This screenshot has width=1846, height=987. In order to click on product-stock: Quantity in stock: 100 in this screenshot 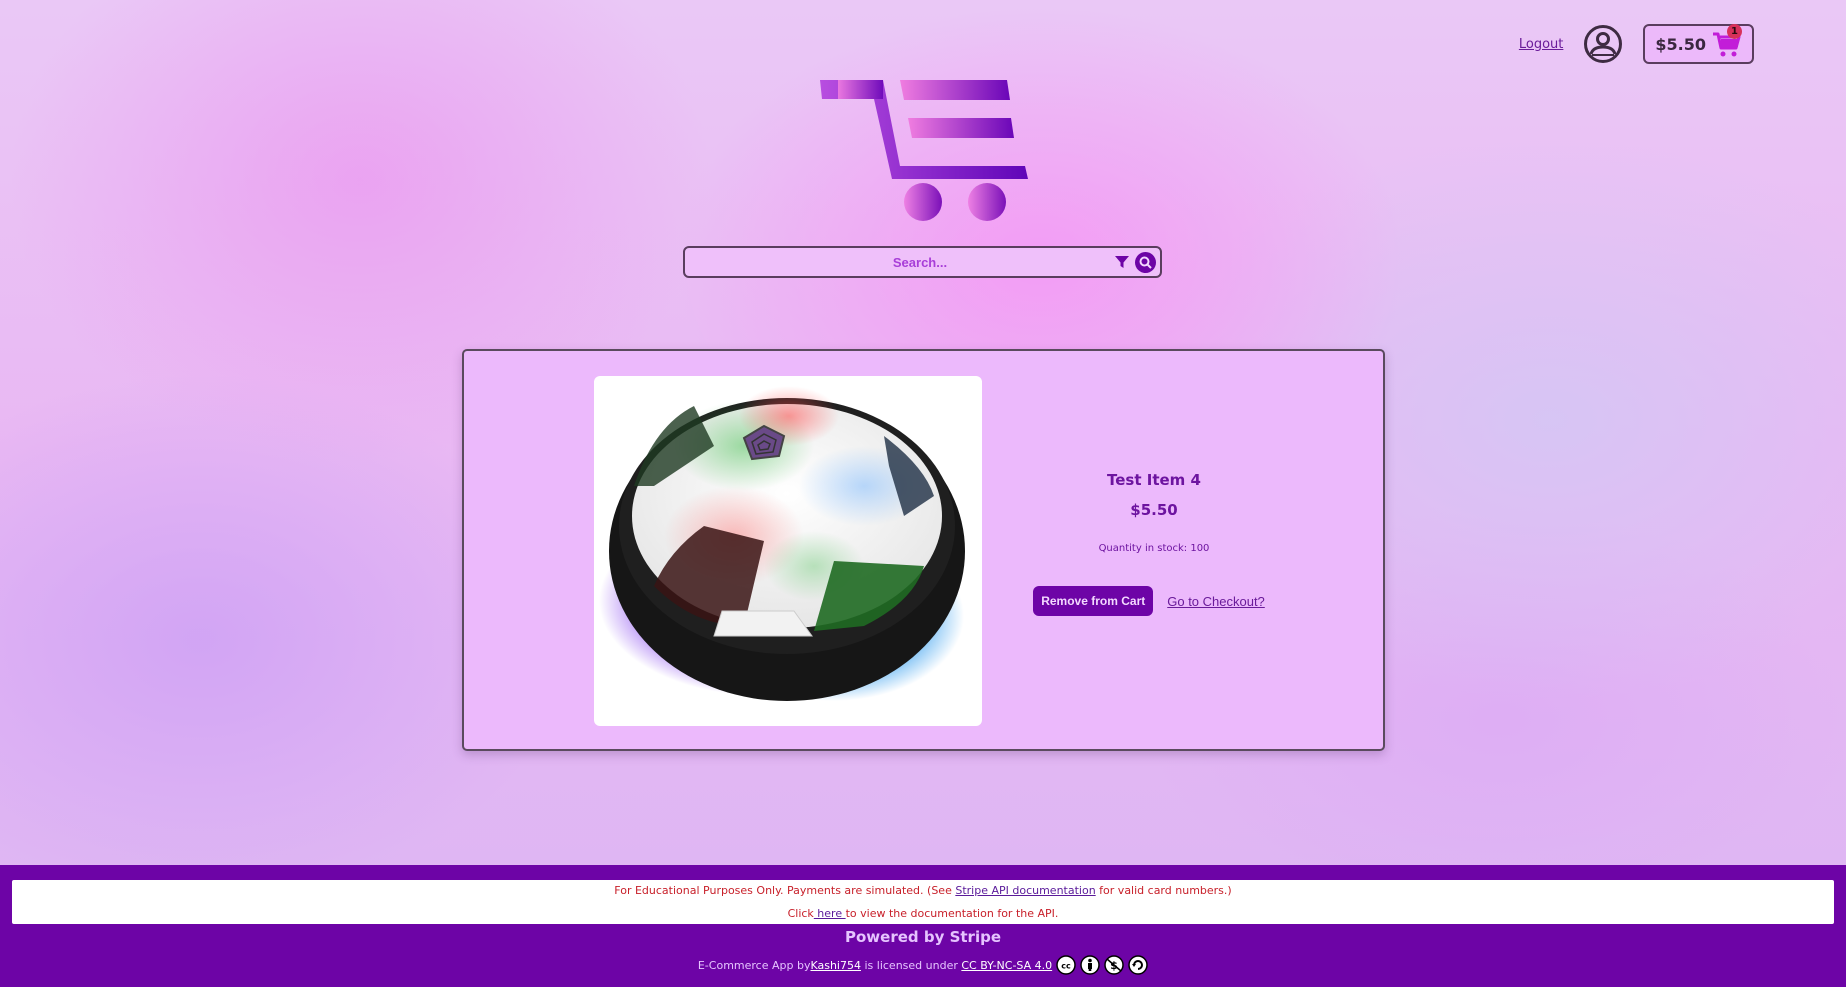, I will do `click(1154, 548)`.